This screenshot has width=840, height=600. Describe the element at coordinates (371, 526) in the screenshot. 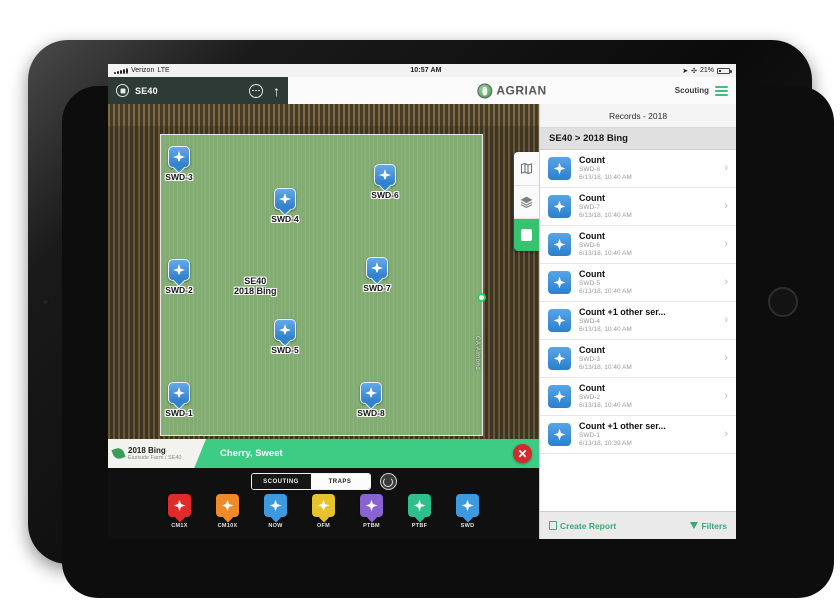

I see `trap-button-label: PTBM` at that location.